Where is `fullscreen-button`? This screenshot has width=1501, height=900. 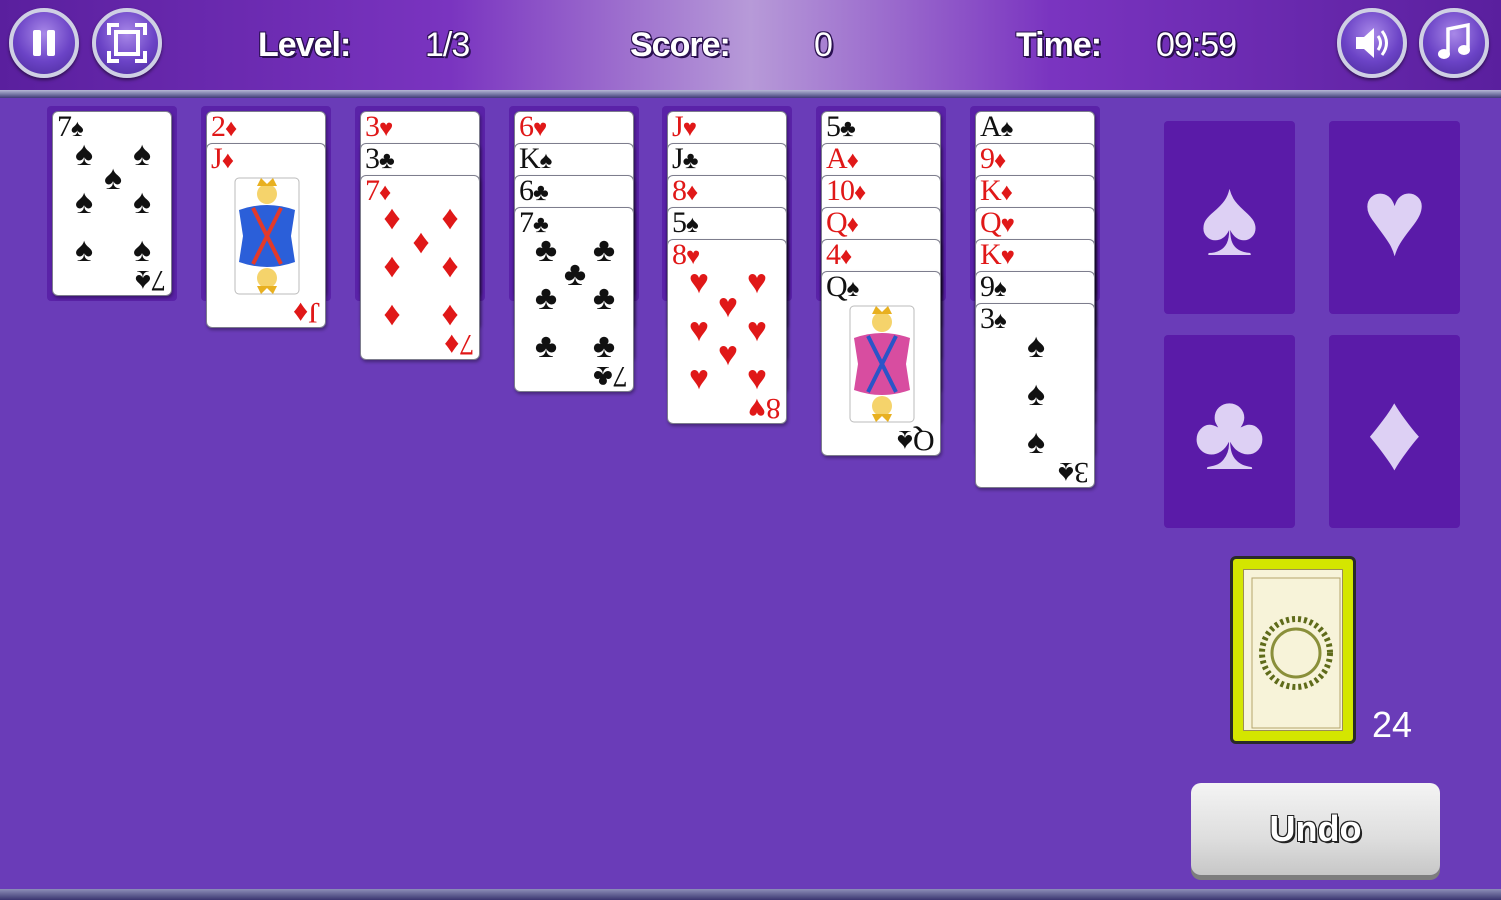
fullscreen-button is located at coordinates (127, 43).